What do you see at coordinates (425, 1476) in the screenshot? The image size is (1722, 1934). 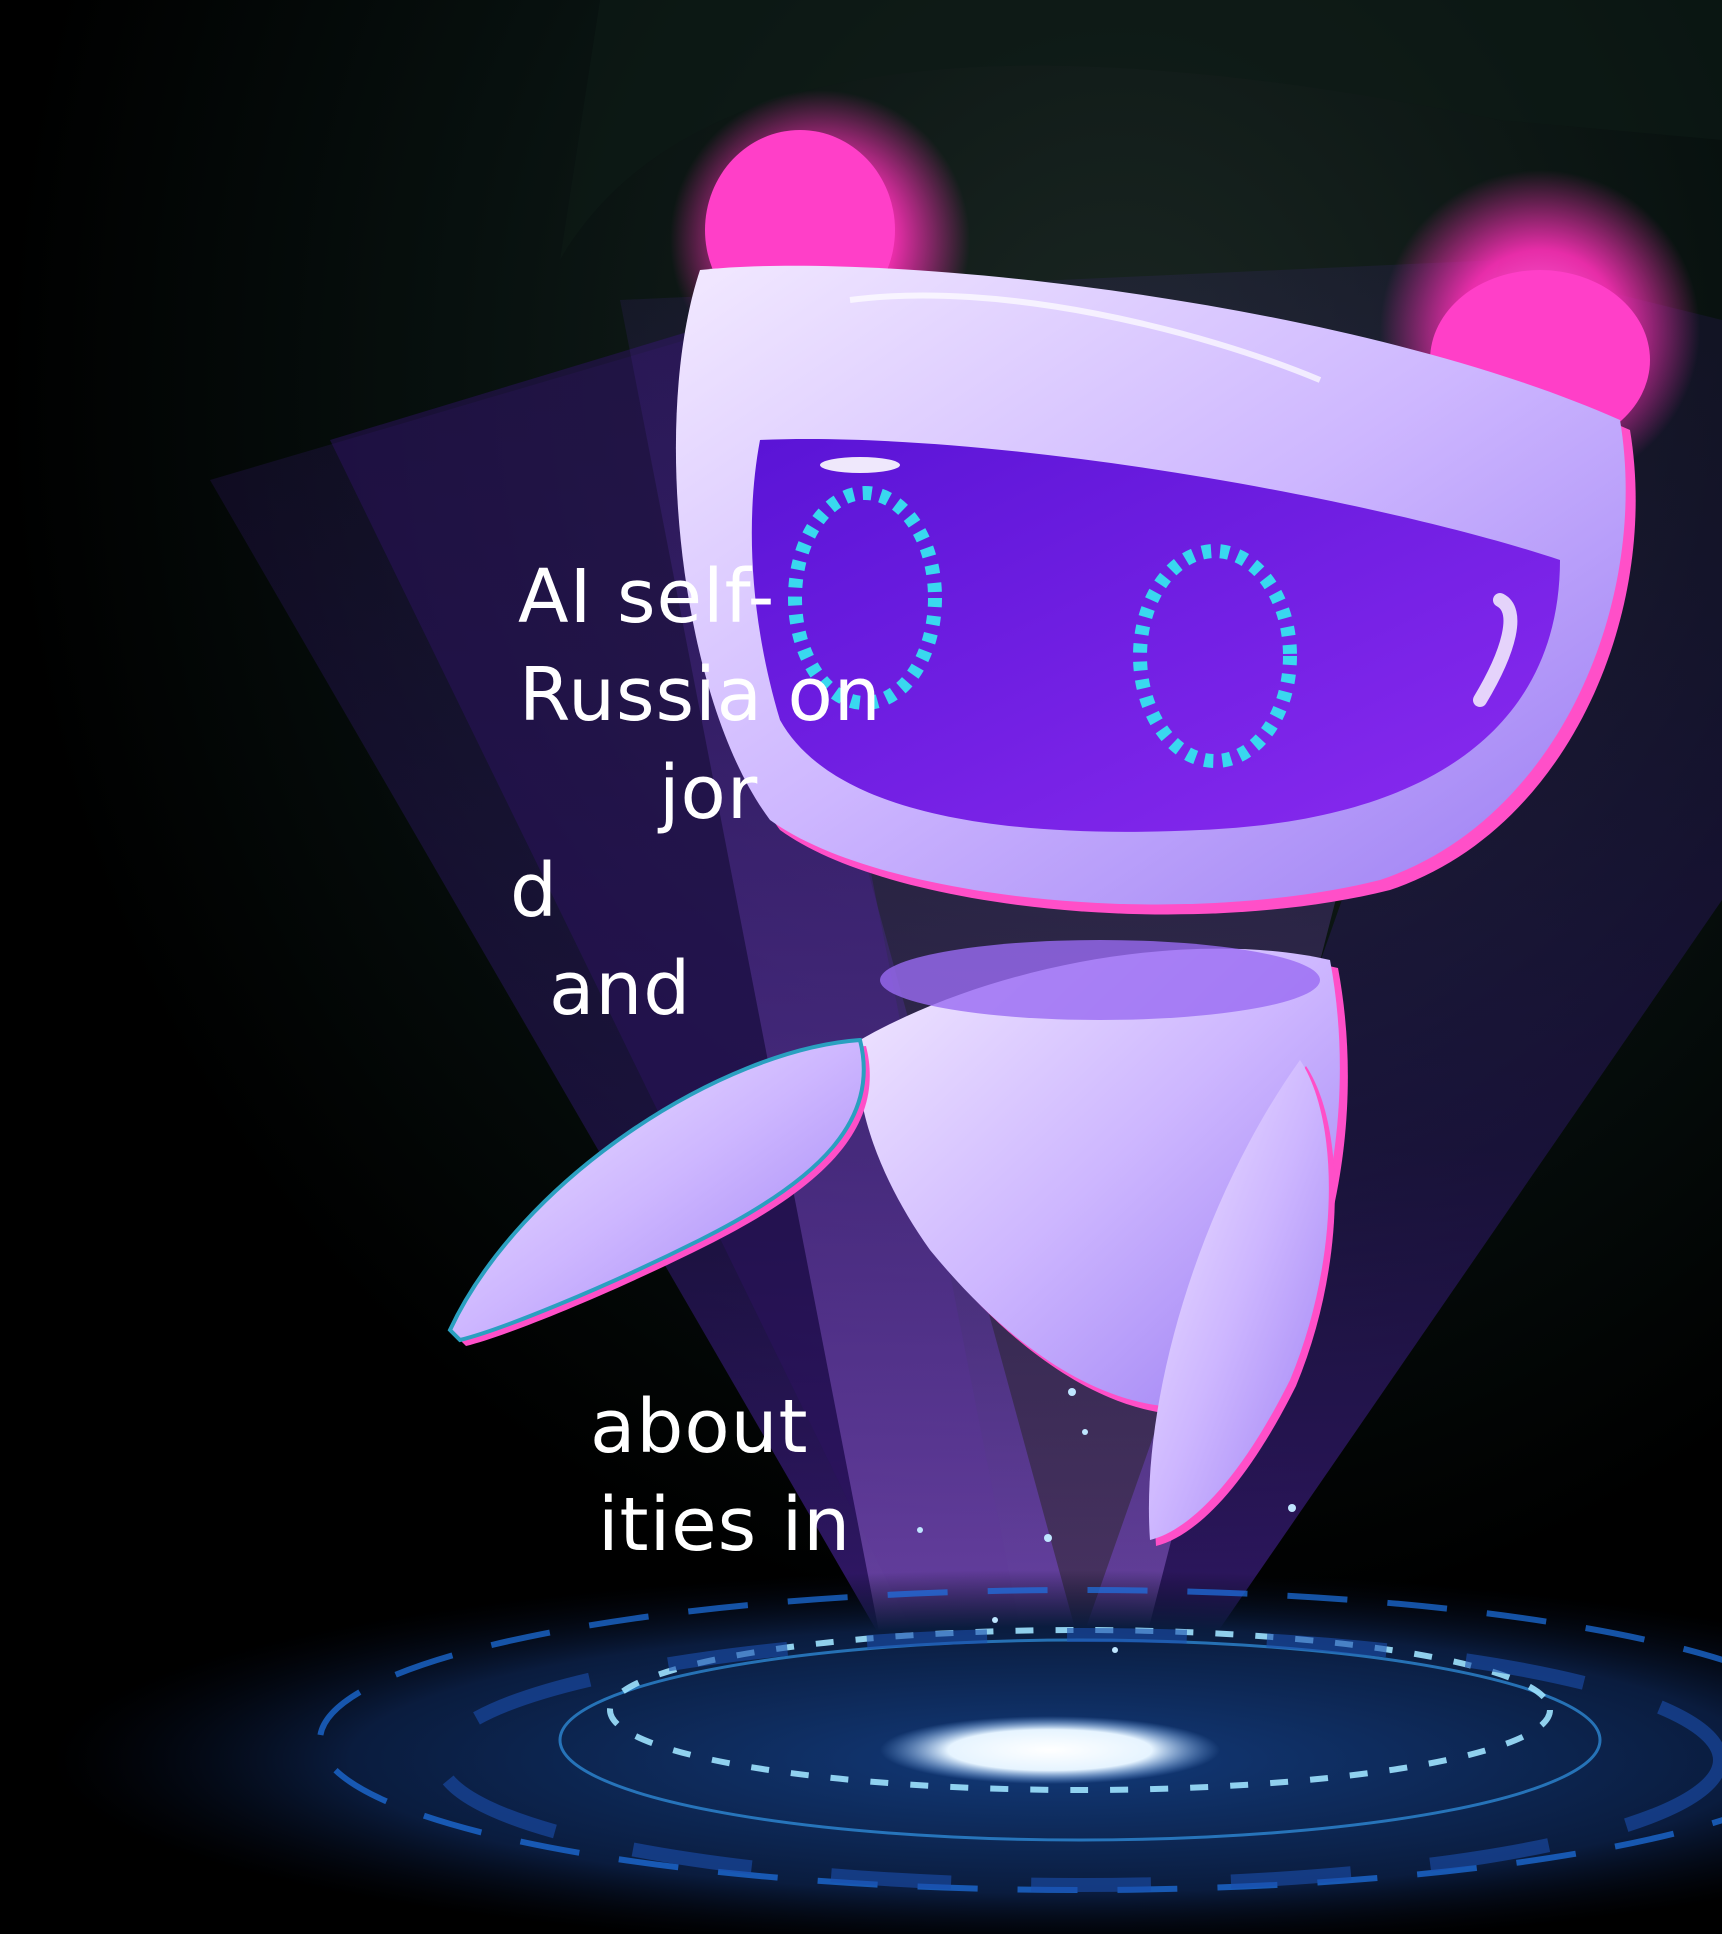 I see `text-paragraph-bottom: about ities in` at bounding box center [425, 1476].